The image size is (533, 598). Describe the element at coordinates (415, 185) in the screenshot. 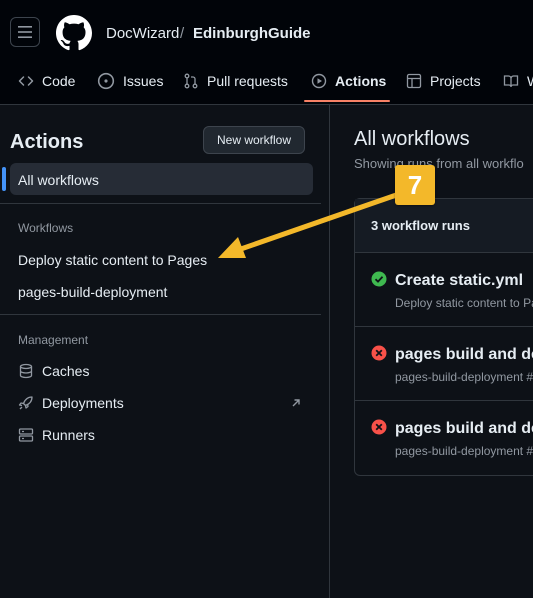

I see `step-number-badge: 7` at that location.